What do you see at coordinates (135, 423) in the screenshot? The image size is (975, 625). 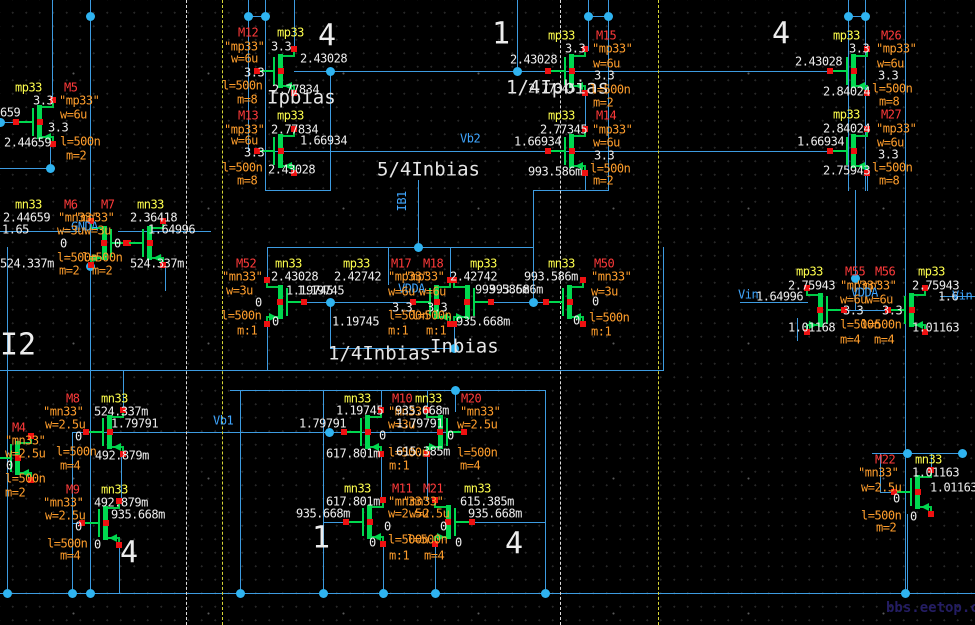 I see `node-value-label: 1.79791` at bounding box center [135, 423].